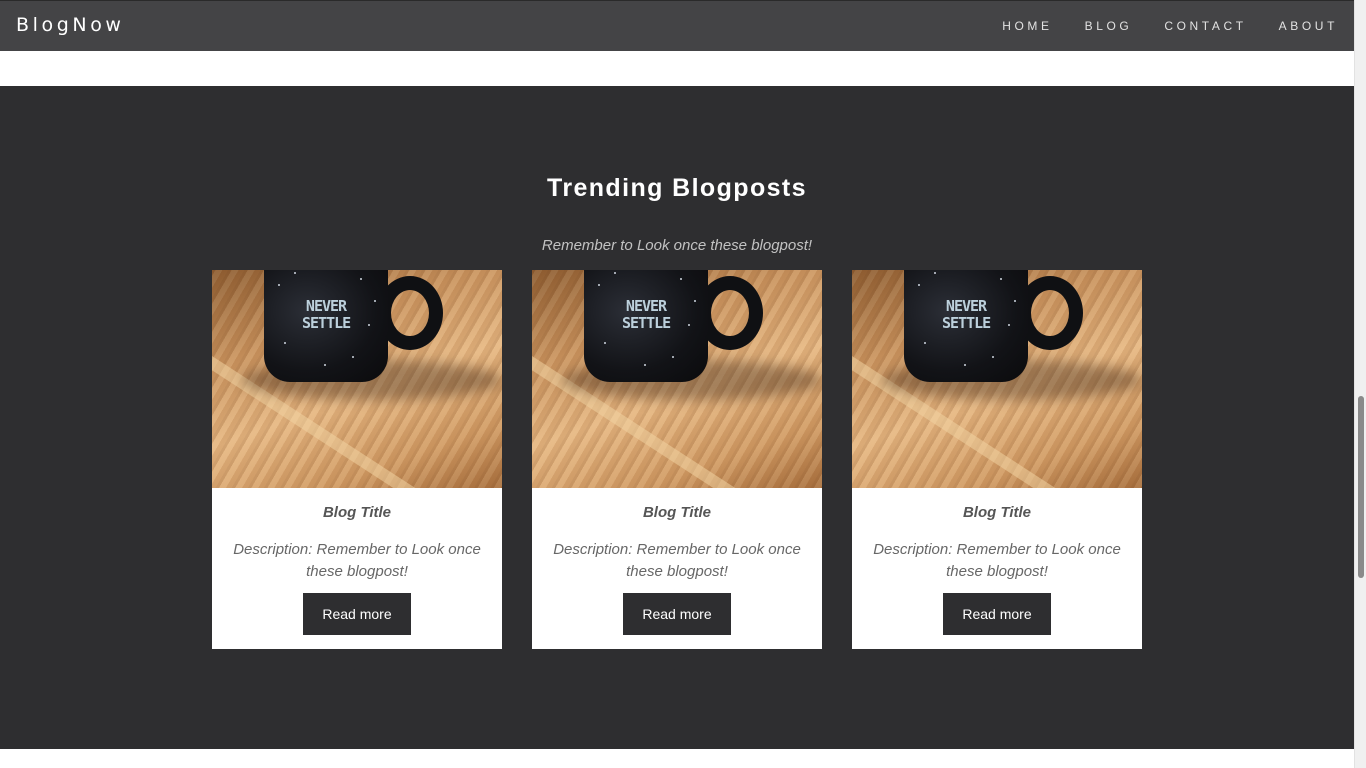 Image resolution: width=1366 pixels, height=768 pixels. Describe the element at coordinates (1109, 26) in the screenshot. I see `nav-link-blog: BLOG` at that location.